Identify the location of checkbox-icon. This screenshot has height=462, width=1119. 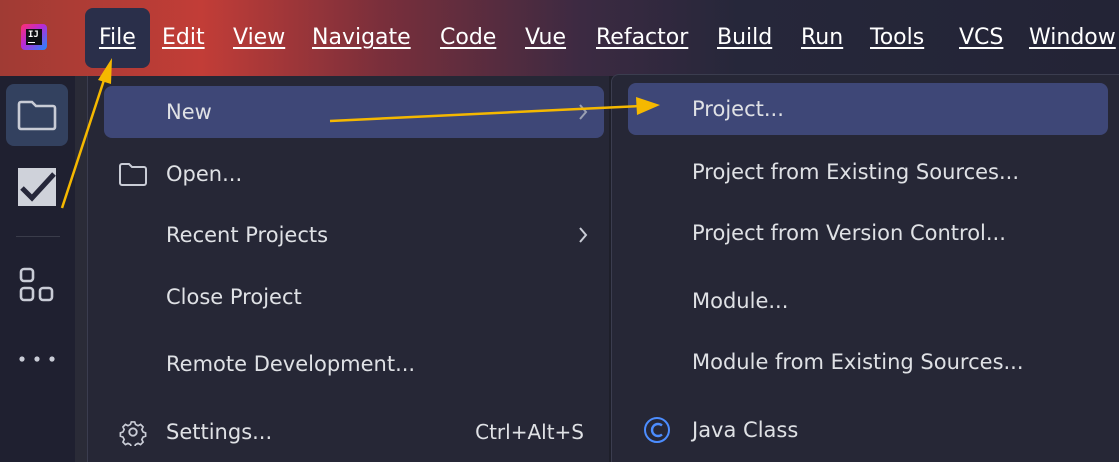
(37, 187).